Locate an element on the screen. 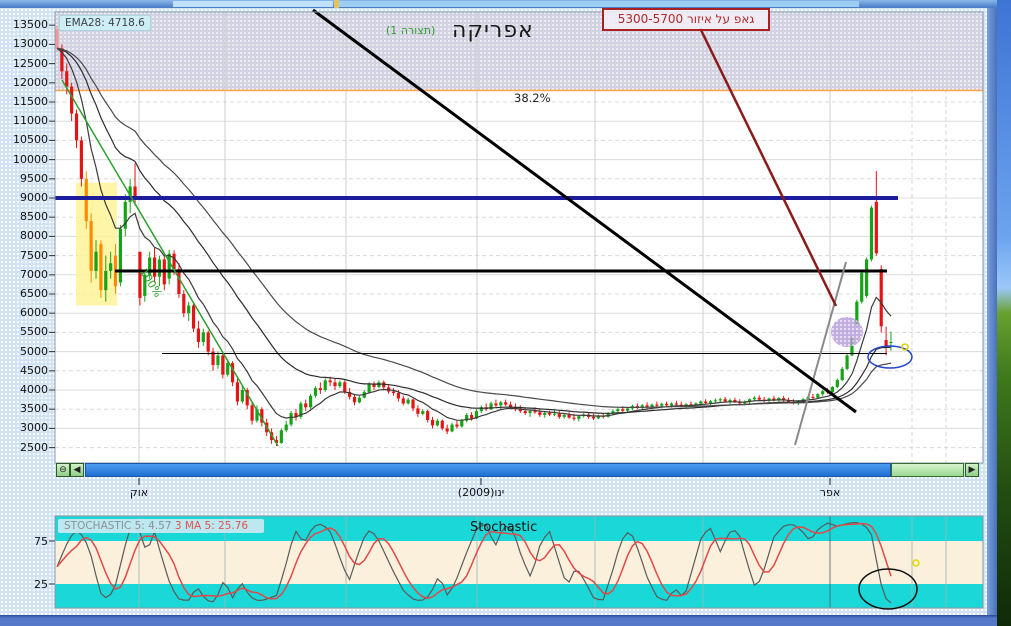  price-axis-label: 12500 is located at coordinates (30, 63).